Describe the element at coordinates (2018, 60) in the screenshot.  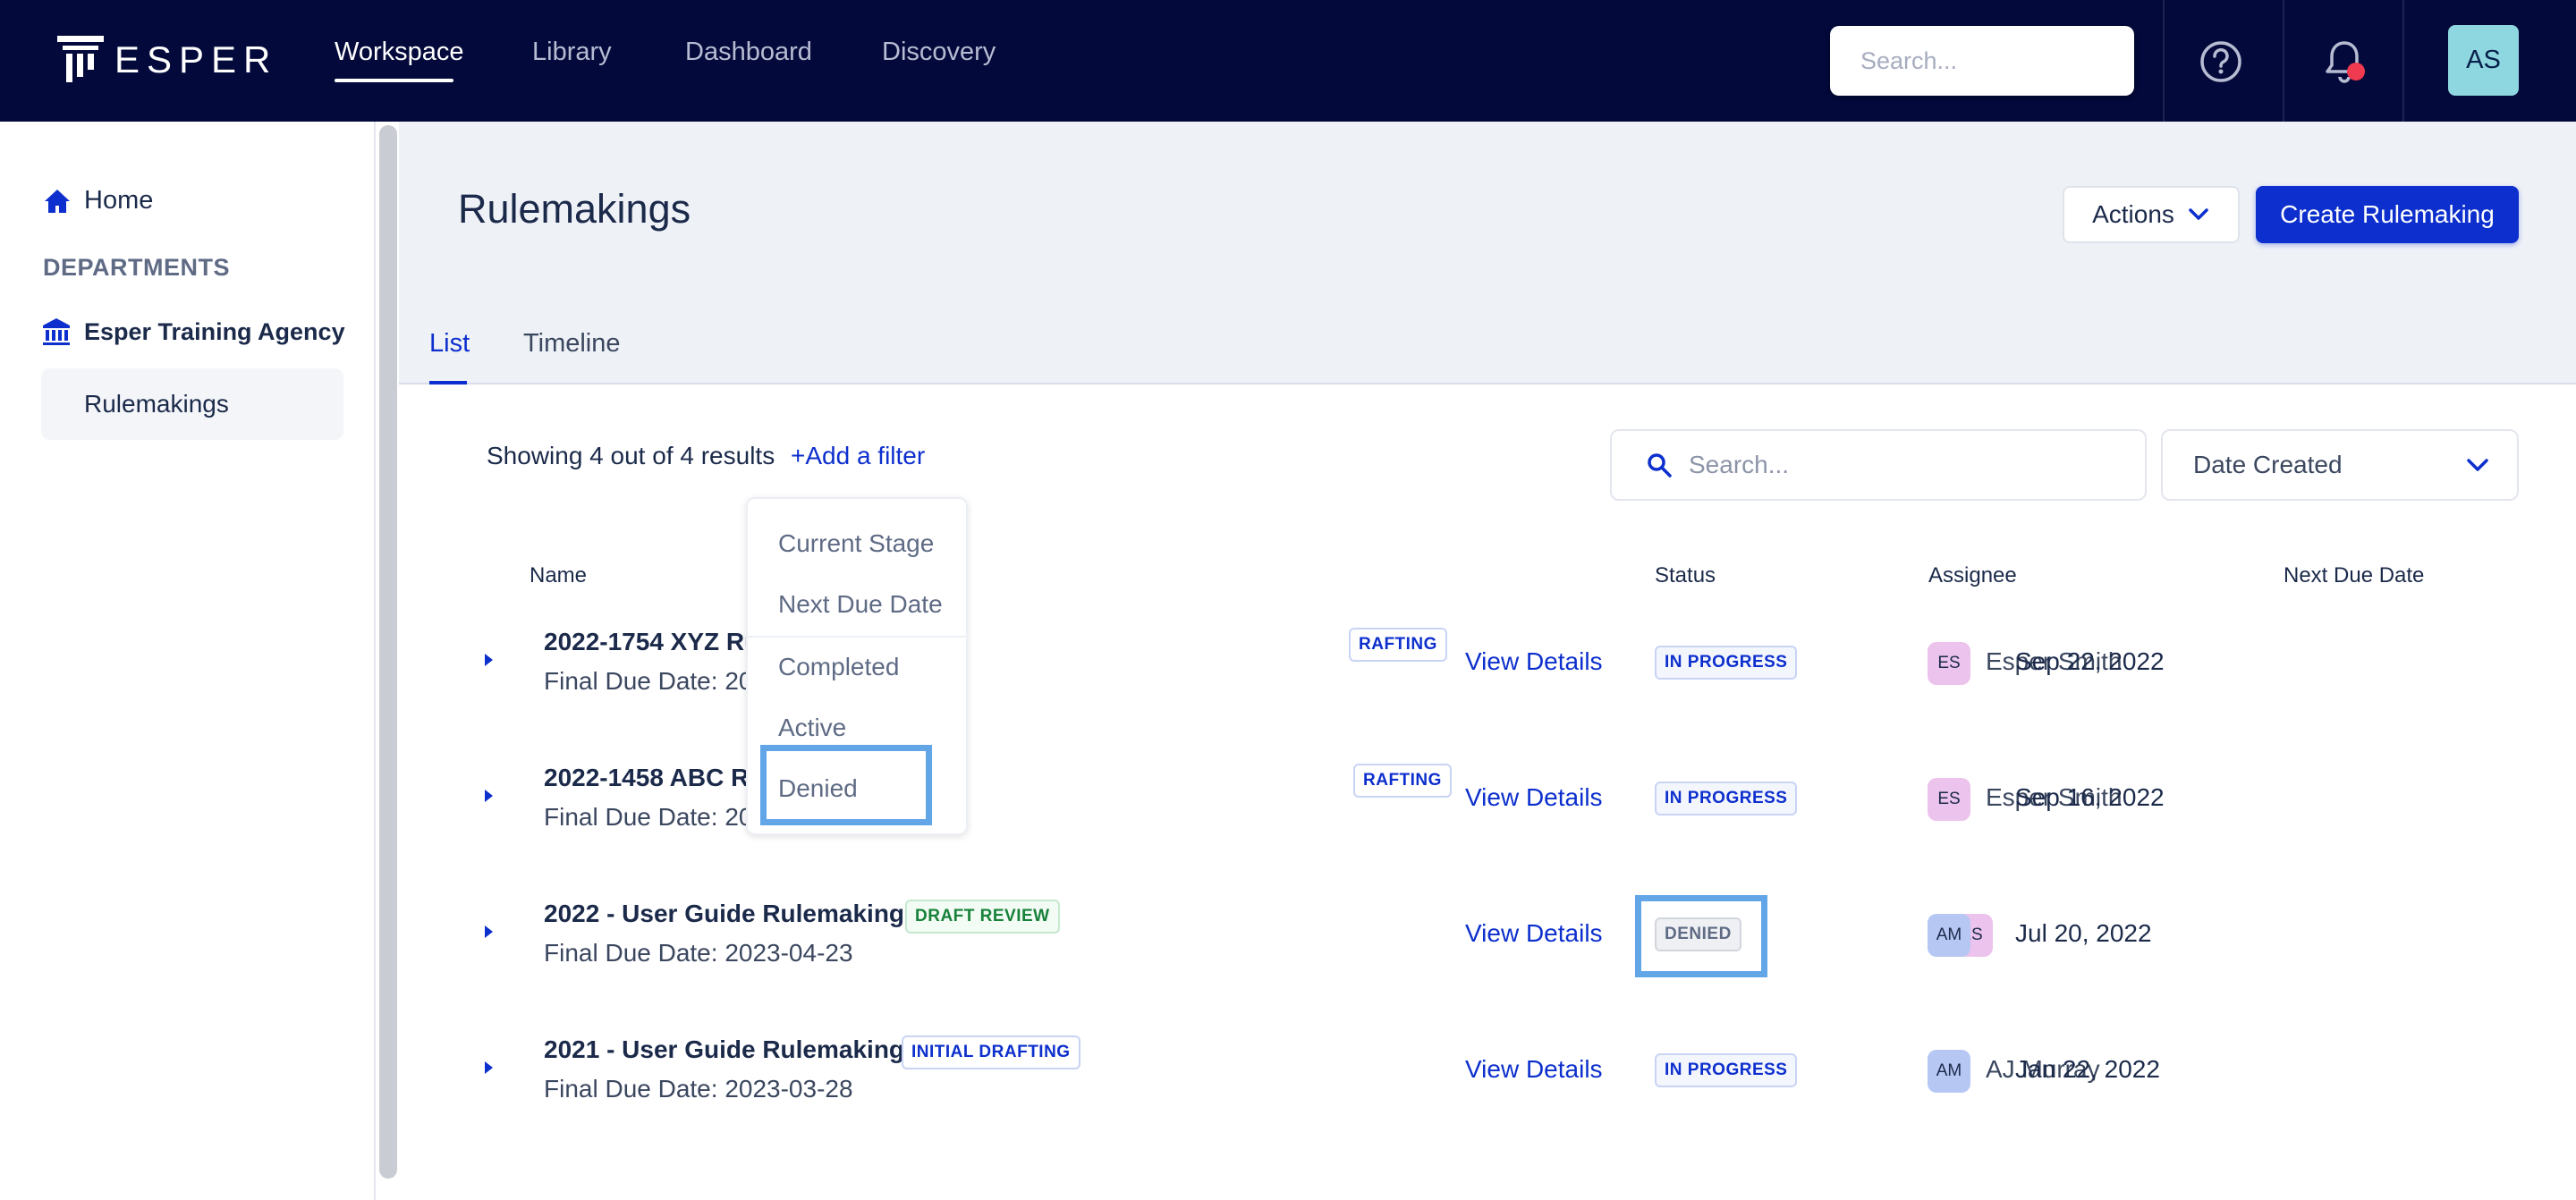
I see `global-search-input` at that location.